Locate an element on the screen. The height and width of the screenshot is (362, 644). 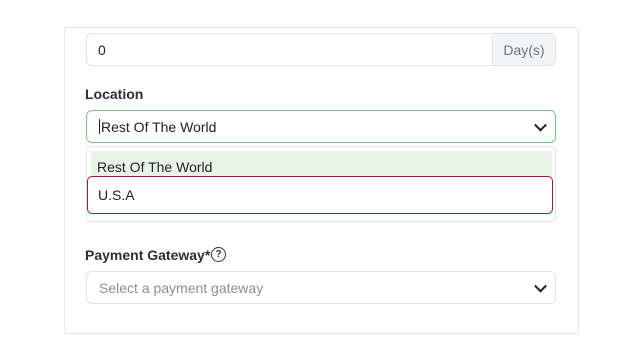
location-option-rest-of-world: Rest Of The World is located at coordinates (321, 164).